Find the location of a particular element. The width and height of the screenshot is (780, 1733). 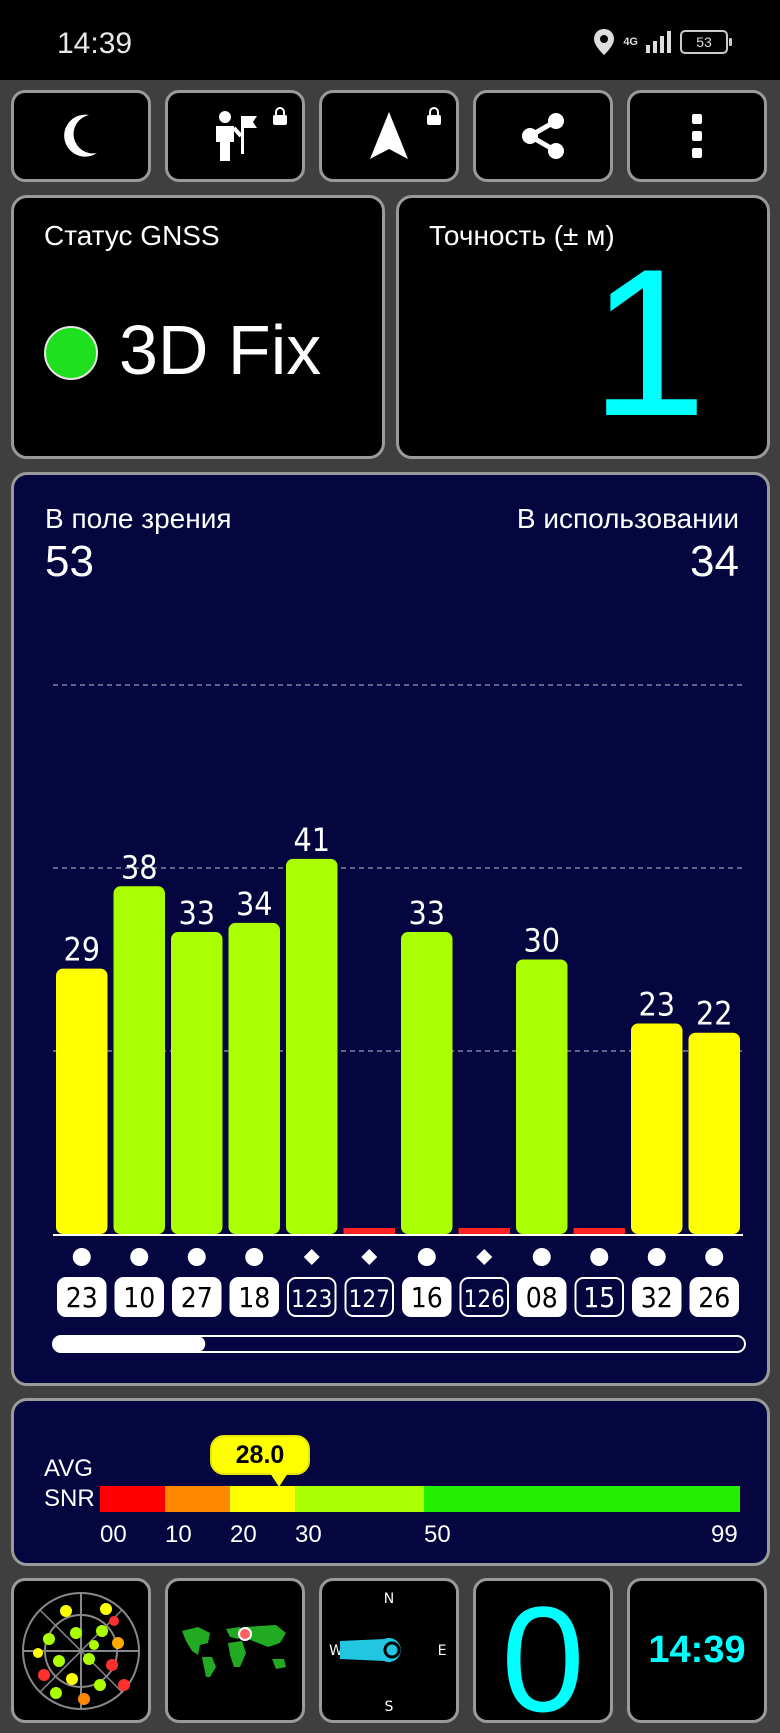

clock-value: 14:39 is located at coordinates (697, 1650).